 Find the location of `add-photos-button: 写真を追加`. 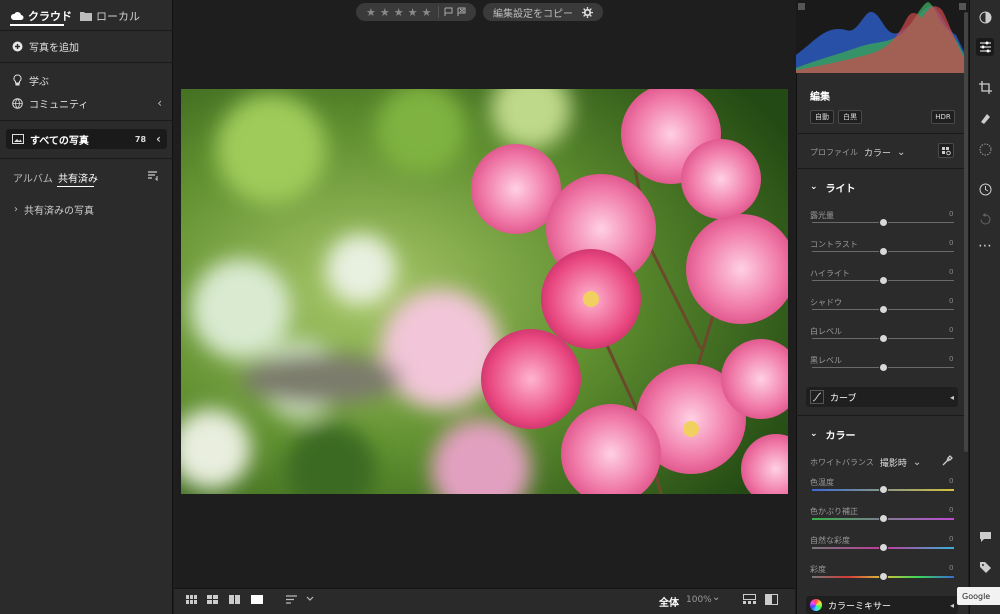

add-photos-button: 写真を追加 is located at coordinates (45, 46).